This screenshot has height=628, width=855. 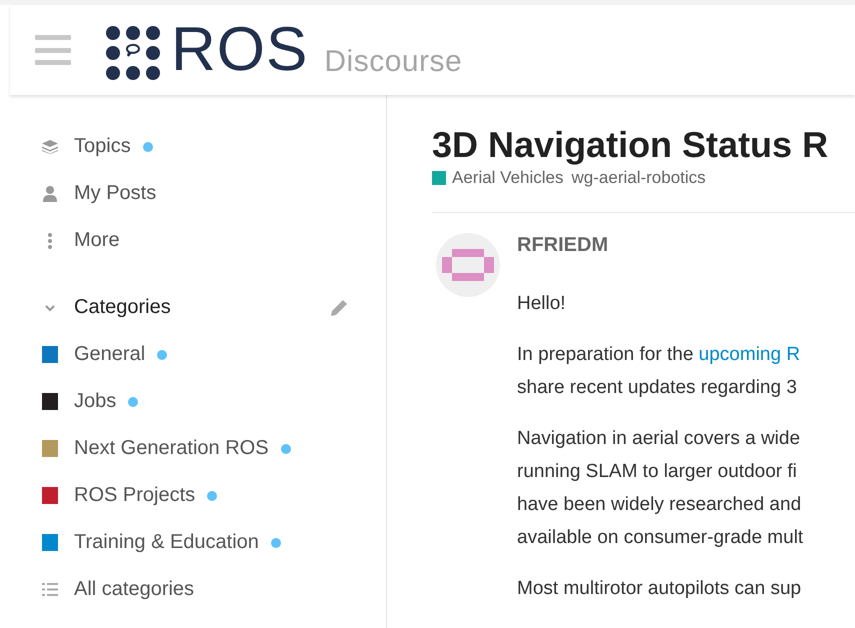 I want to click on post-text: running SLAM to larger outdoor fi, so click(x=657, y=472).